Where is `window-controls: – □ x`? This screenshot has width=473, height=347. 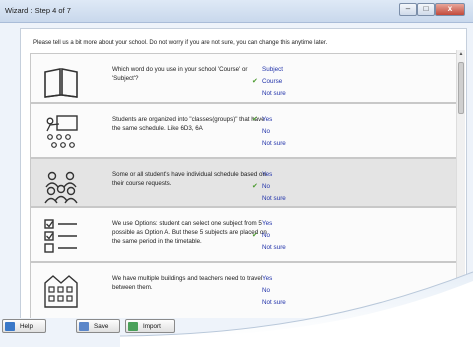
window-controls: – □ x is located at coordinates (432, 9).